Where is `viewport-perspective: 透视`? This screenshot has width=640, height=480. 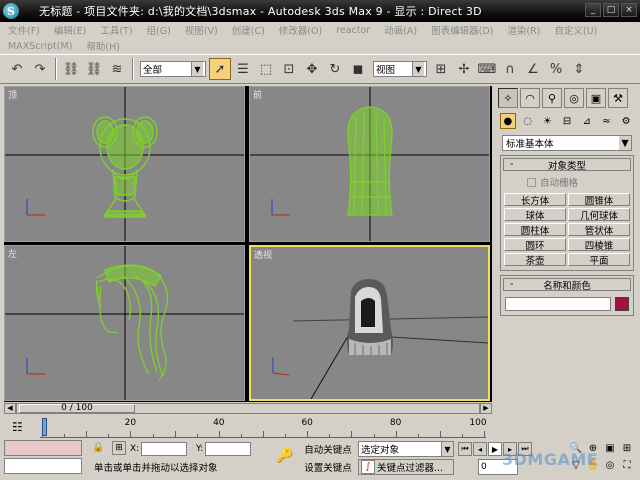
viewport-perspective: 透视 is located at coordinates (369, 323).